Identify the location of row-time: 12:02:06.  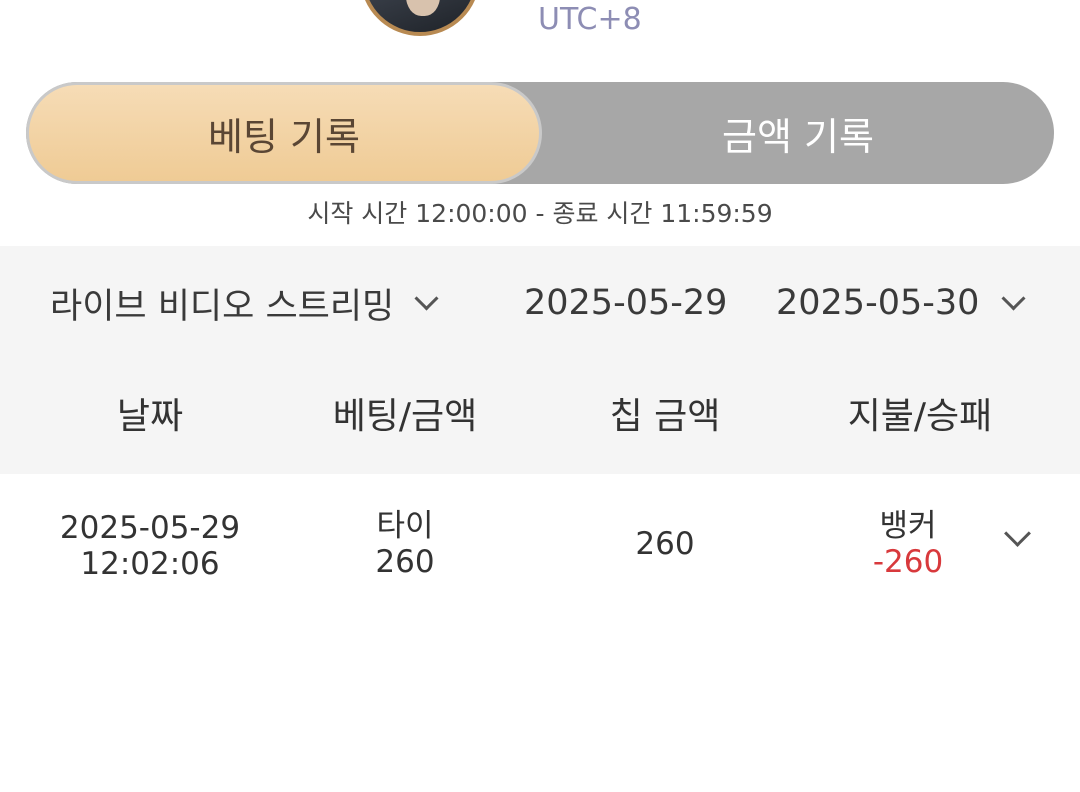
(150, 564).